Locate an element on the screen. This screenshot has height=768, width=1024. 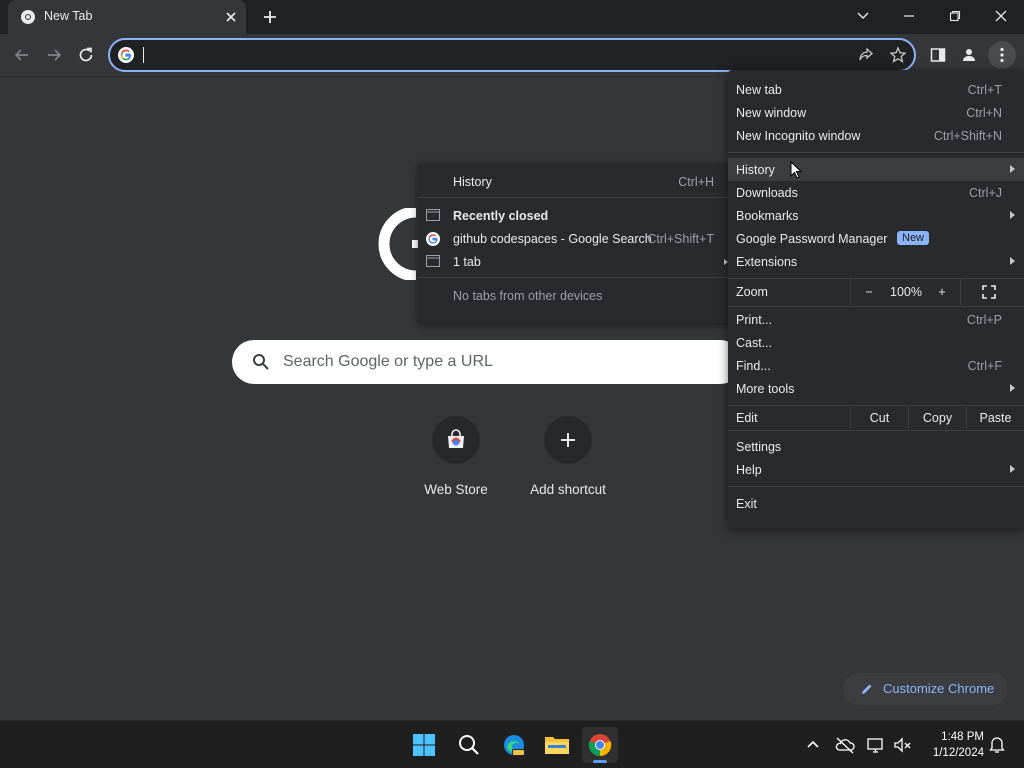
menu-bookmarks: Bookmarks is located at coordinates (876, 215).